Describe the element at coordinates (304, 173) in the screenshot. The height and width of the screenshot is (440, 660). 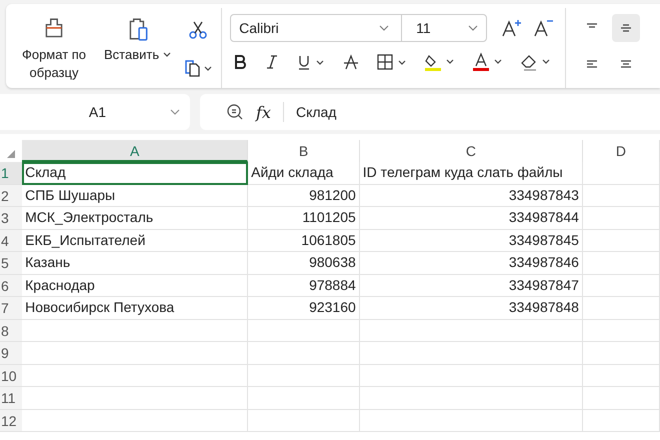
I see `table-cell: Айди склада` at that location.